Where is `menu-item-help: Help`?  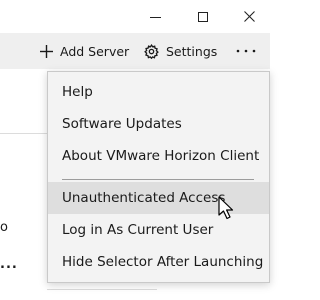 menu-item-help: Help is located at coordinates (158, 92).